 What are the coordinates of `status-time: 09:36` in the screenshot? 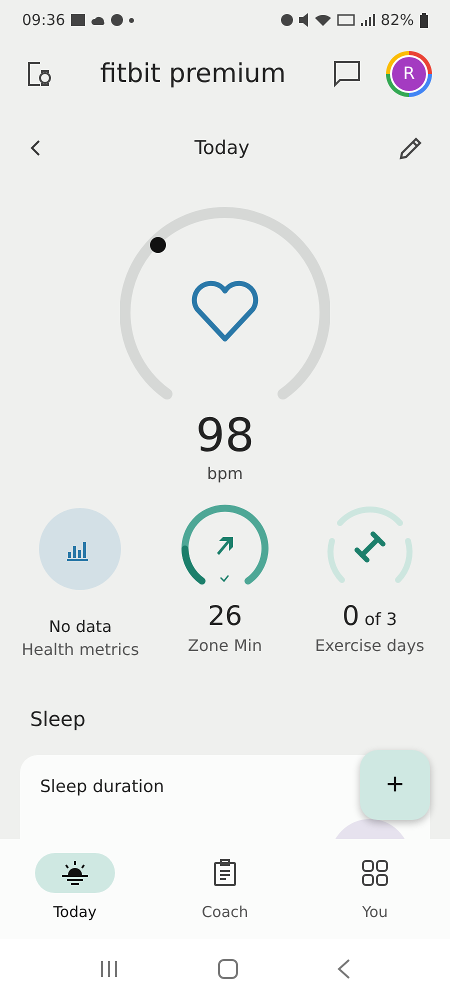 It's located at (44, 20).